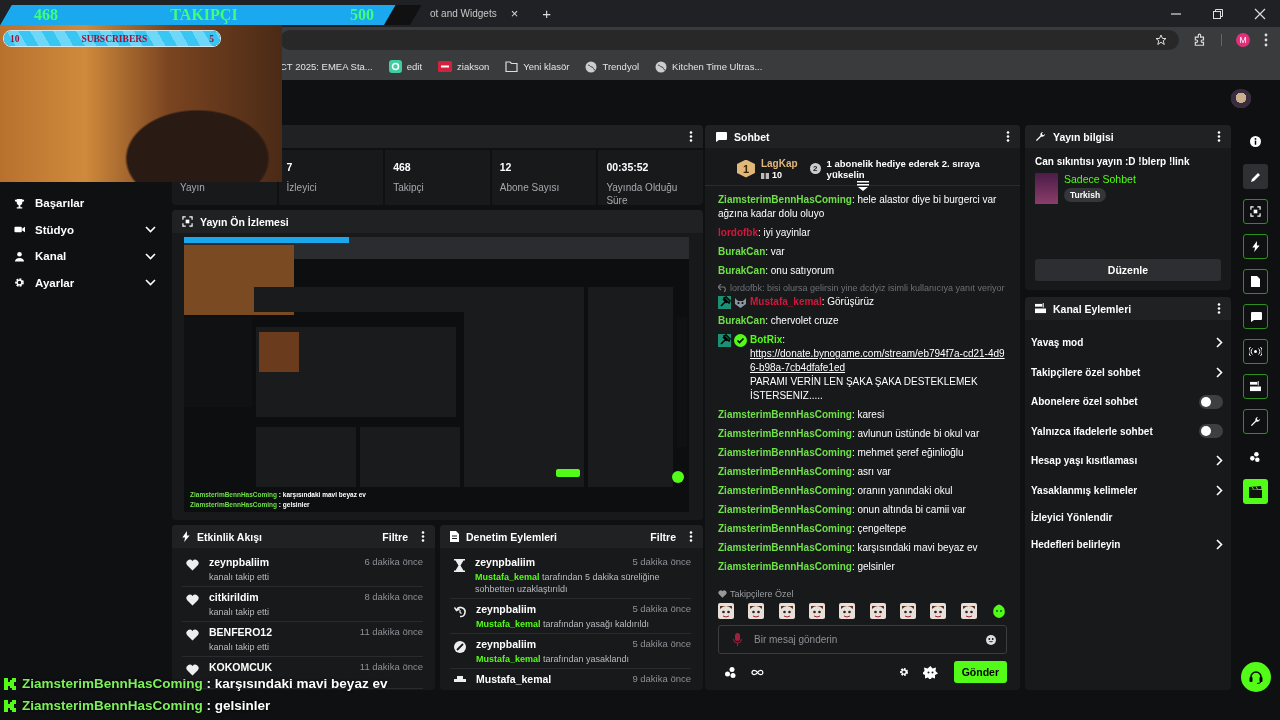  I want to click on restore-icon, so click(1218, 13).